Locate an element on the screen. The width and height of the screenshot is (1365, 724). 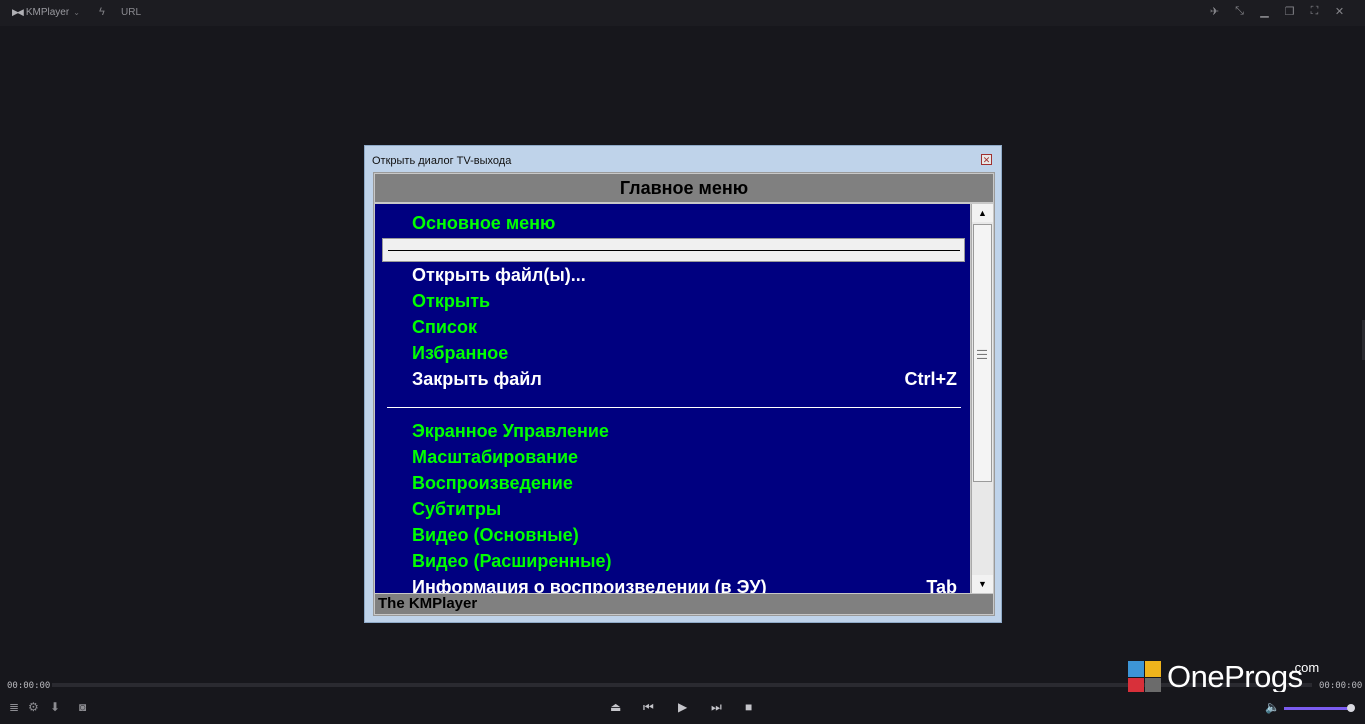
control-bar: ≣ ⚙ ⬇ ◙ ⏏ ⏮ ▶ ⏭ ■ 🔈 is located at coordinates (682, 708).